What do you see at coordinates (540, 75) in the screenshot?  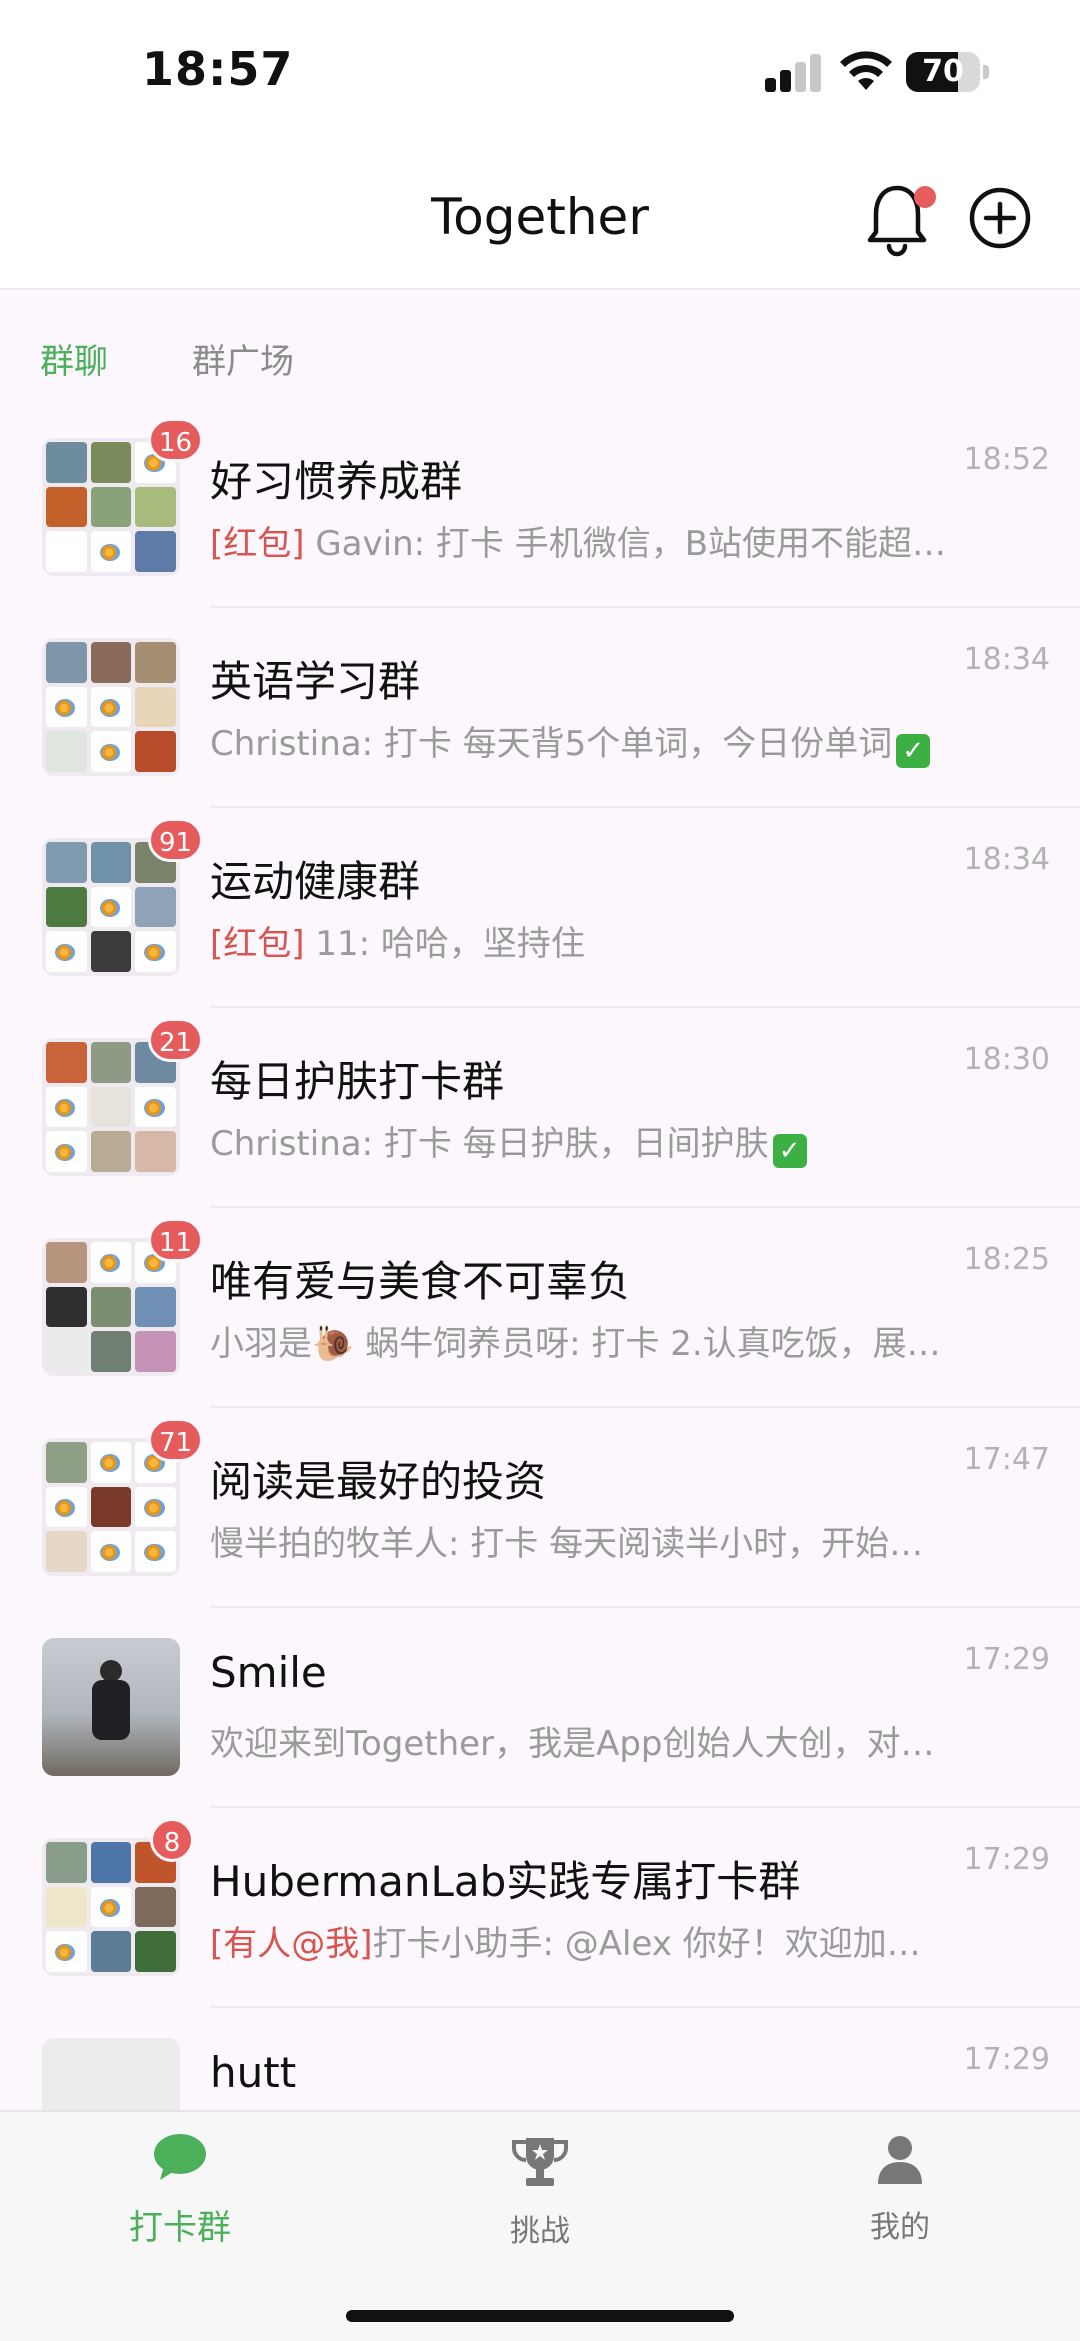 I see `status-bar: 18:57 70` at bounding box center [540, 75].